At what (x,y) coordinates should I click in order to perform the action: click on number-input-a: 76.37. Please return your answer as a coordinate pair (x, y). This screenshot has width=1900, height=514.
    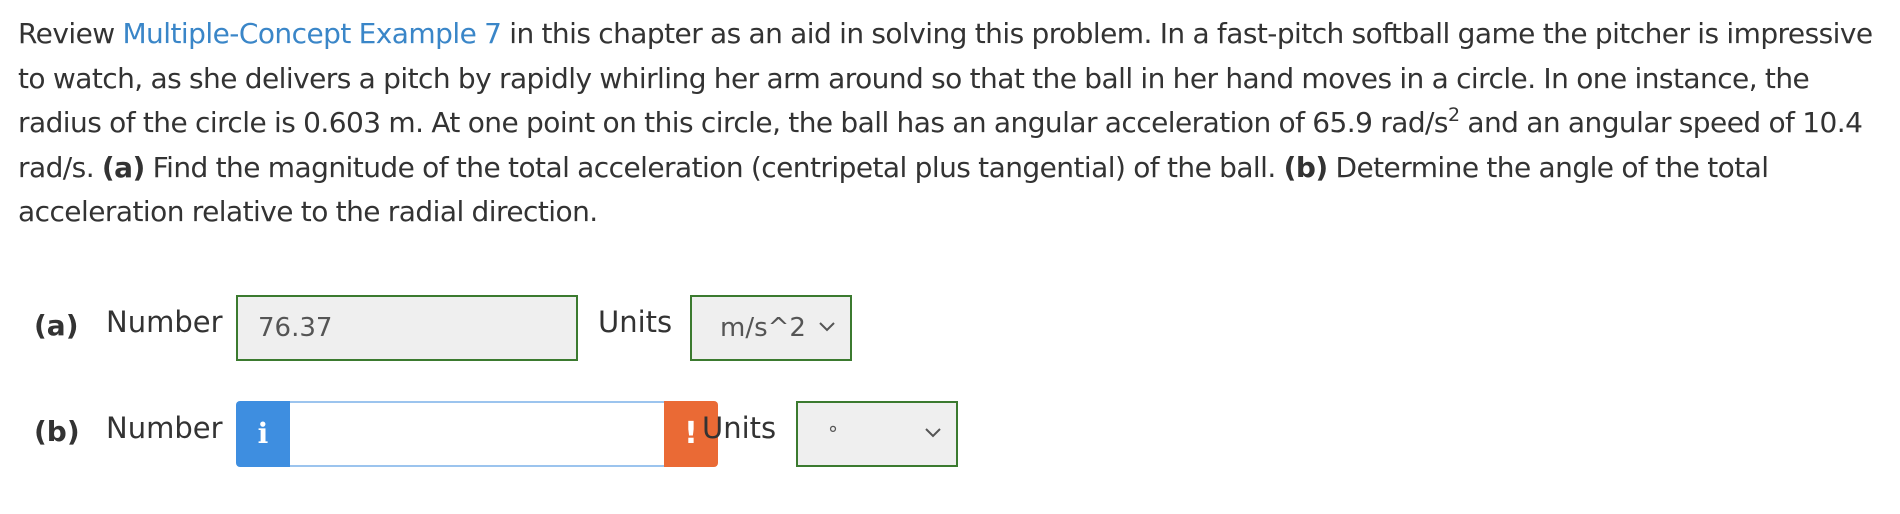
    Looking at the image, I should click on (407, 328).